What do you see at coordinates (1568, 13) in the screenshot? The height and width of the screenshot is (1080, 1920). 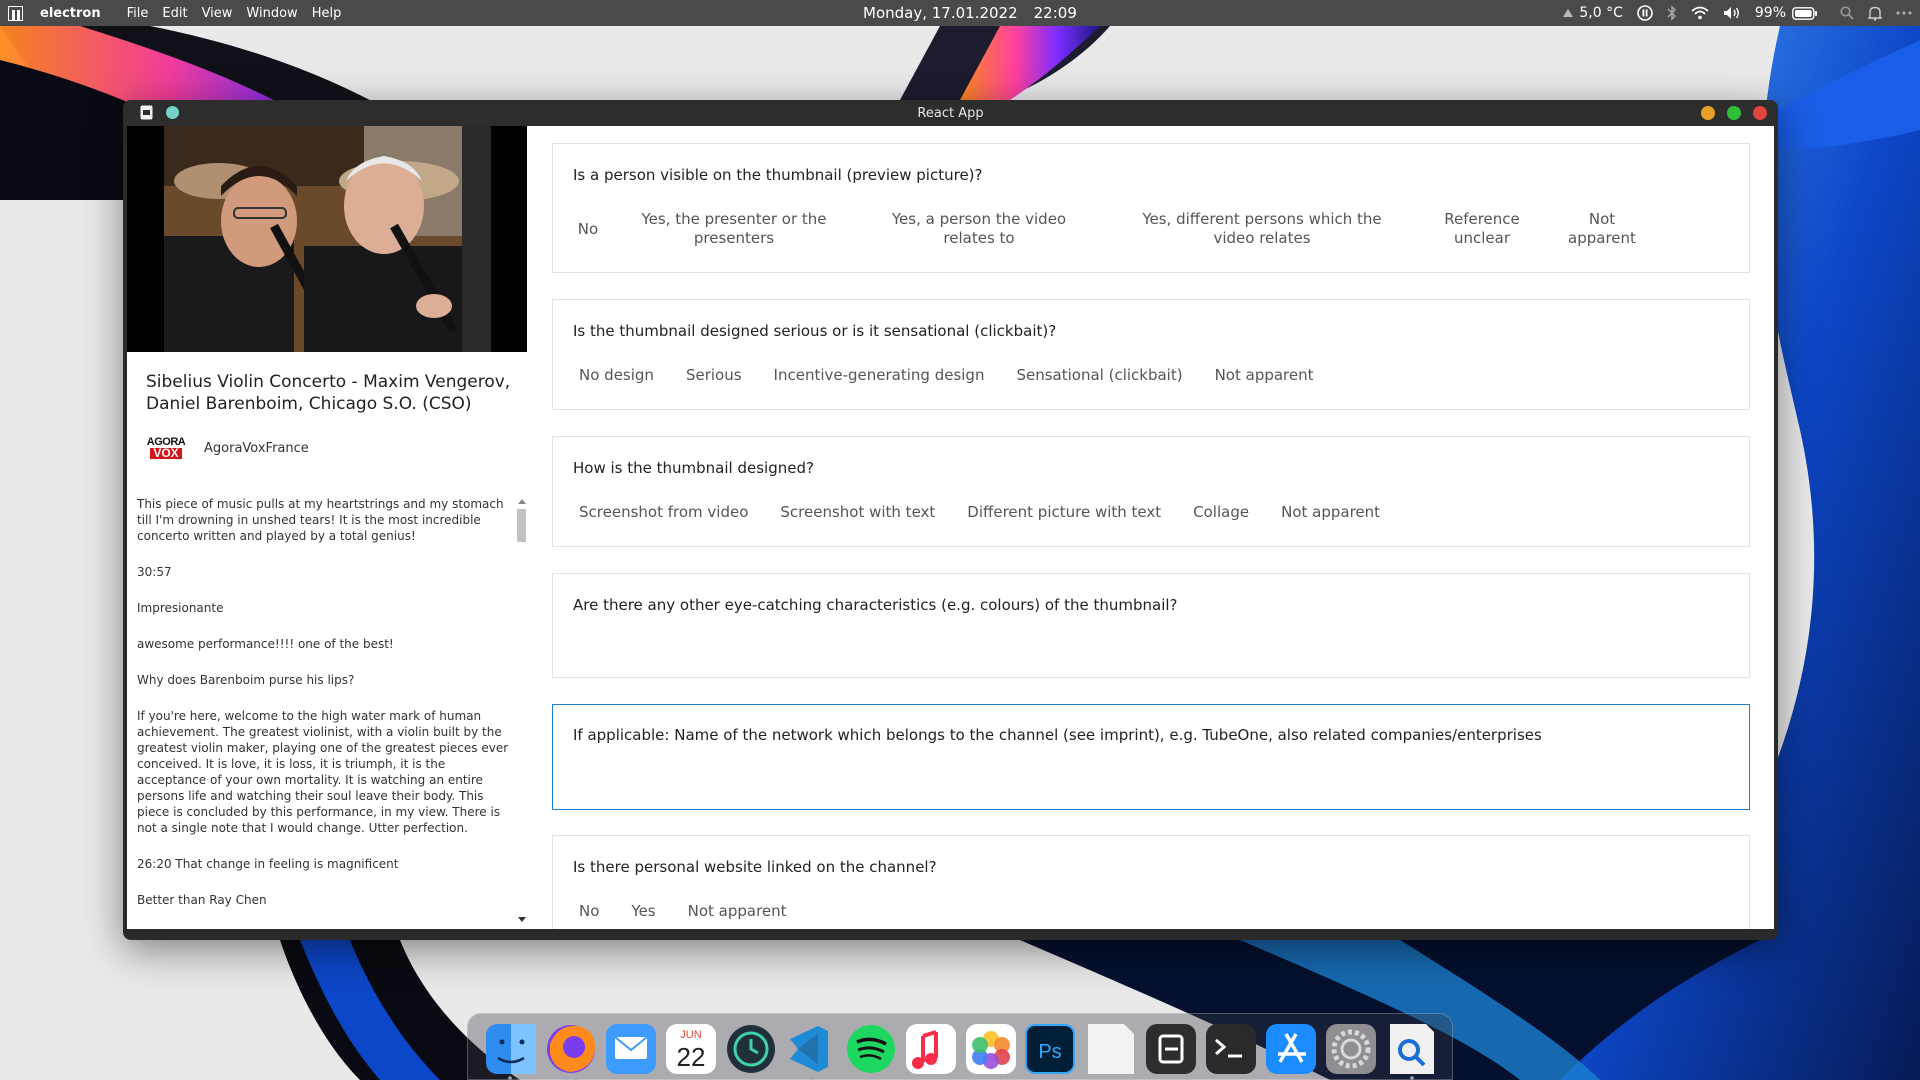 I see `weather-icon` at bounding box center [1568, 13].